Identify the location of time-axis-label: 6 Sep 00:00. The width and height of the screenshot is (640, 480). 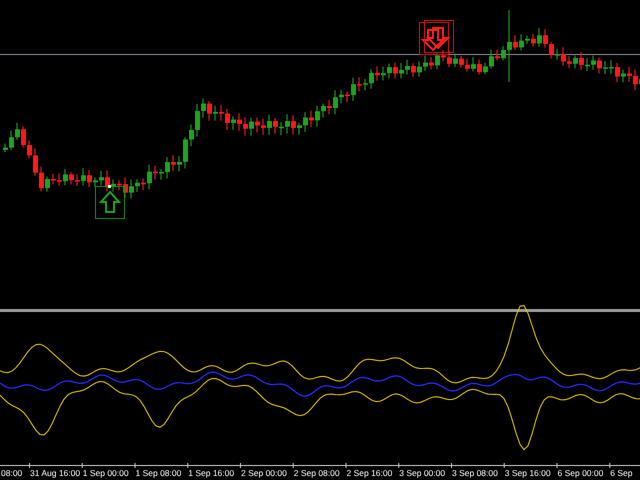
(581, 473).